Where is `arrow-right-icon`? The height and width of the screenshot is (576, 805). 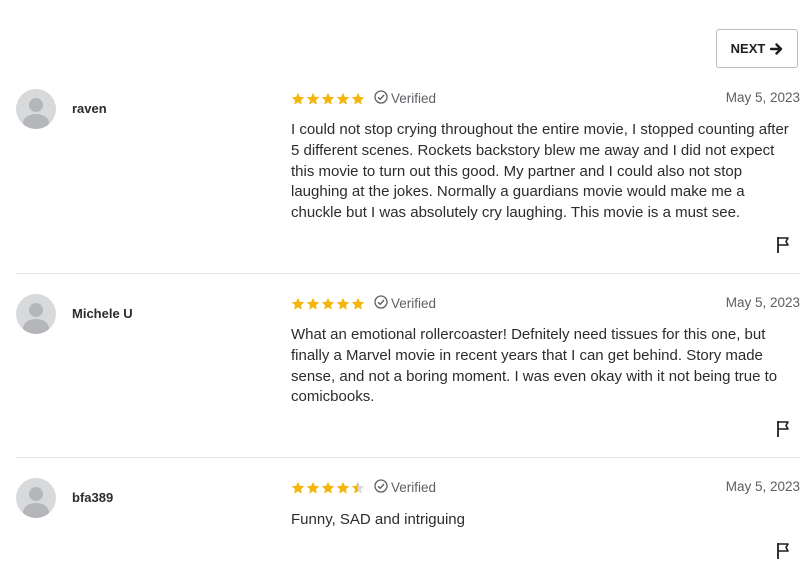
arrow-right-icon is located at coordinates (776, 48).